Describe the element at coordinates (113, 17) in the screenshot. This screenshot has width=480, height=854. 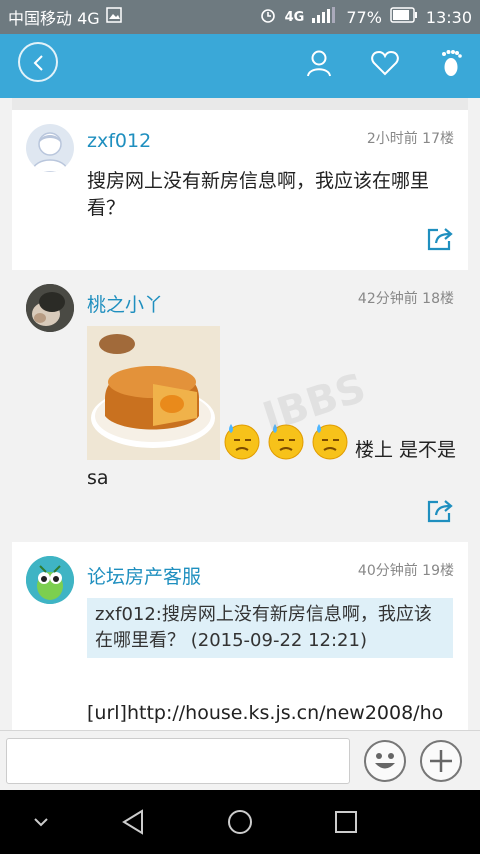
I see `image-notification-icon` at that location.